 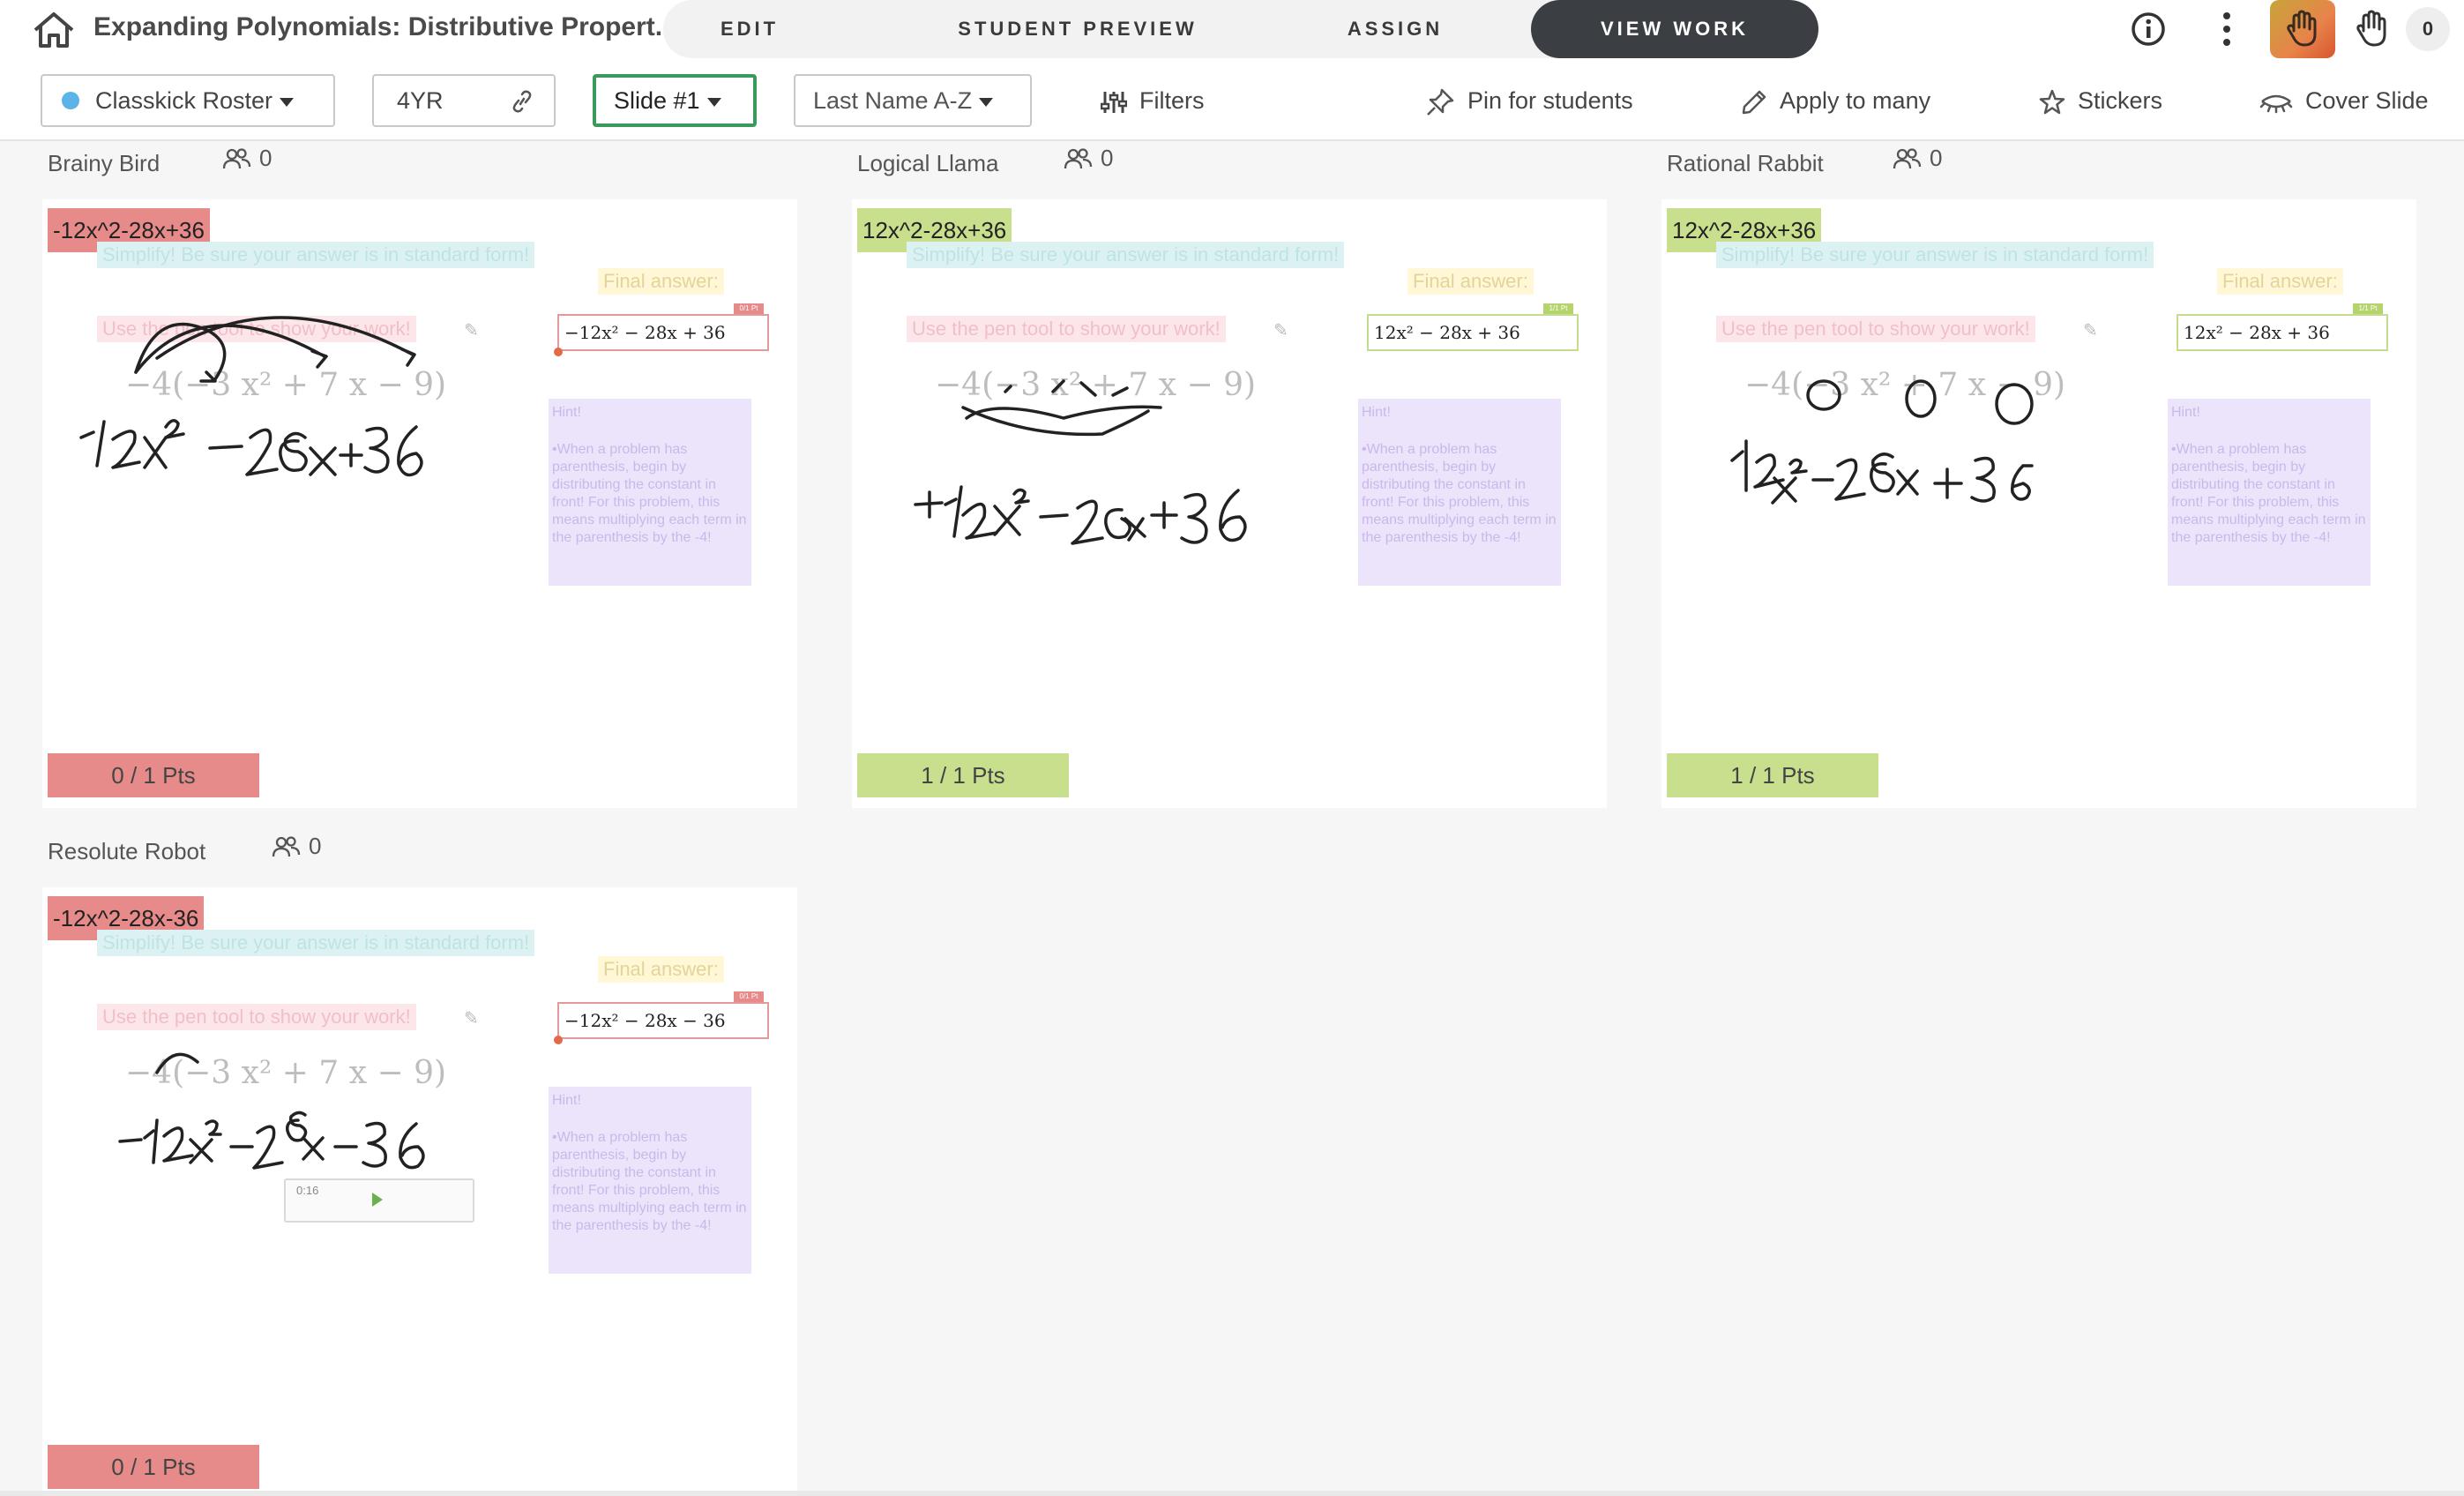 I want to click on pin-for-students-button: Pin for students, so click(x=1529, y=101).